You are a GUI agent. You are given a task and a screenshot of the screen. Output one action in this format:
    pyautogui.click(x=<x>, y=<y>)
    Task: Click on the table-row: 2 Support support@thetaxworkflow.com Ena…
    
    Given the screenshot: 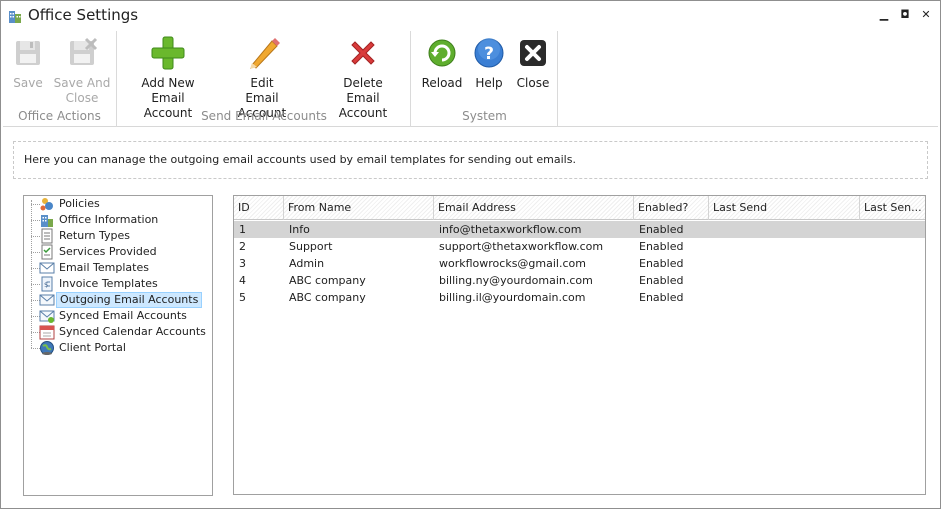 What is the action you would take?
    pyautogui.click(x=579, y=246)
    